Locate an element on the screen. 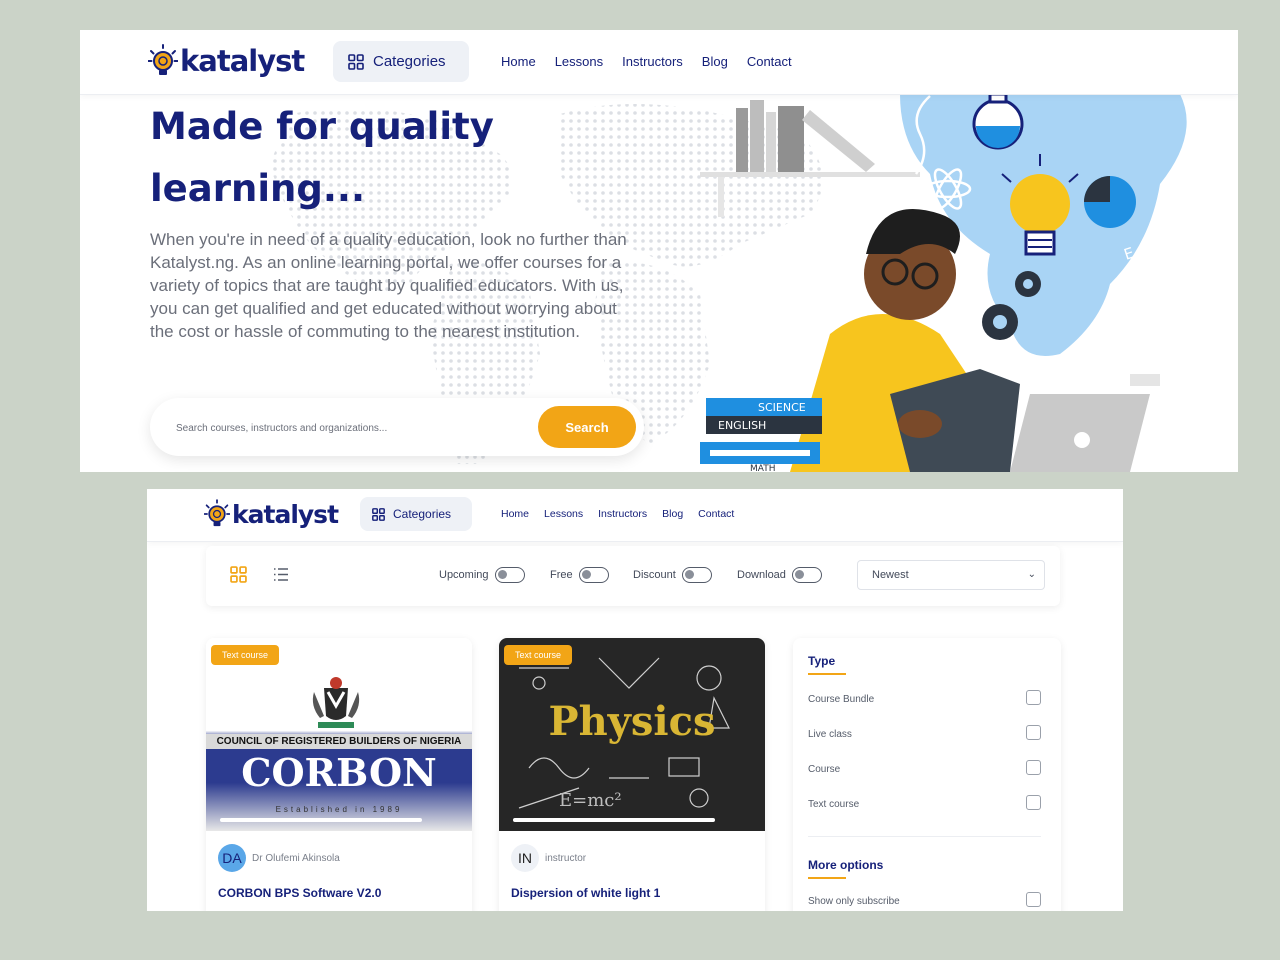  type-option-live-class: Live class is located at coordinates (924, 732).